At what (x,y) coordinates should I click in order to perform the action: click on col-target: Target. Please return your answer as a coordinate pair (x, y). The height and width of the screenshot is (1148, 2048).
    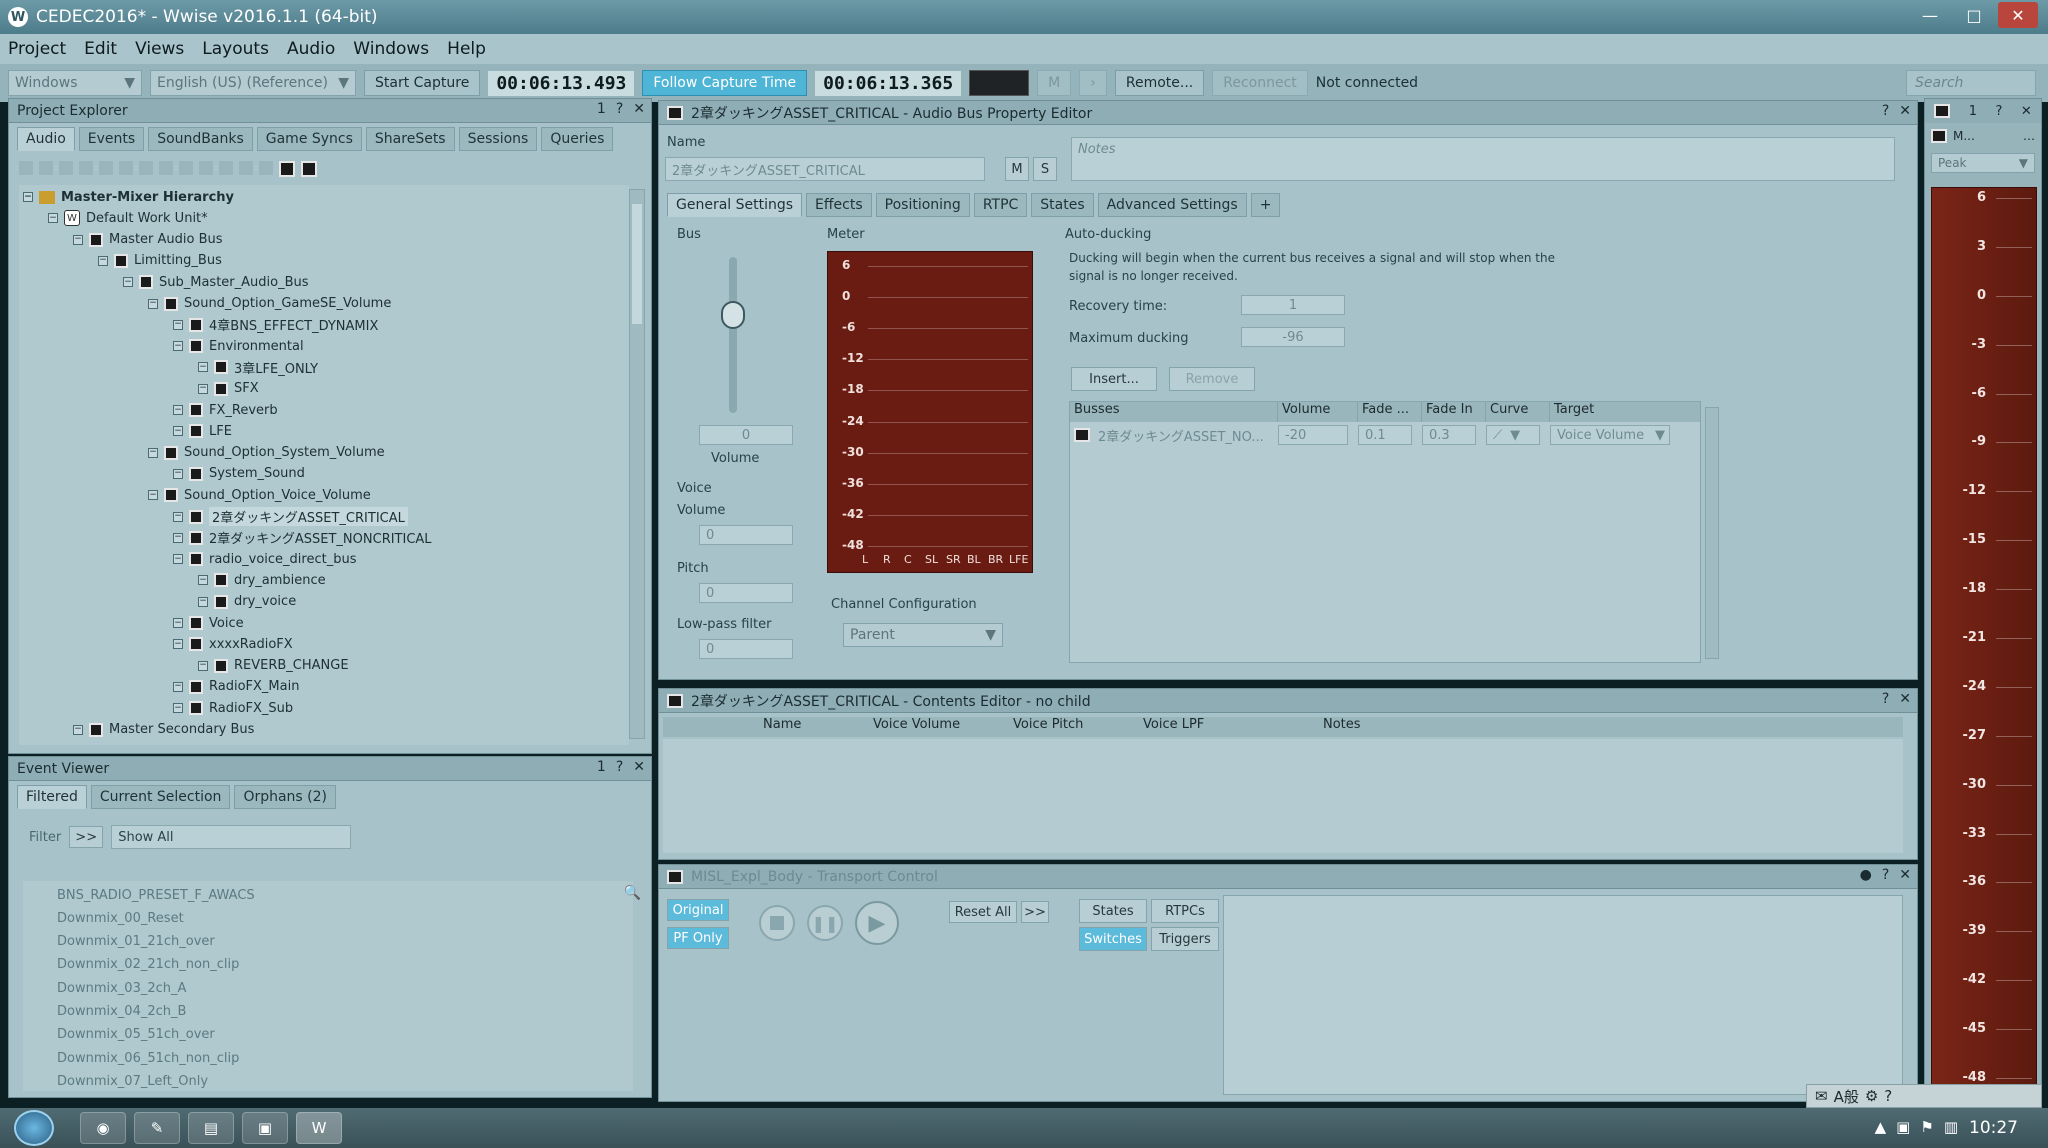
    Looking at the image, I should click on (1615, 412).